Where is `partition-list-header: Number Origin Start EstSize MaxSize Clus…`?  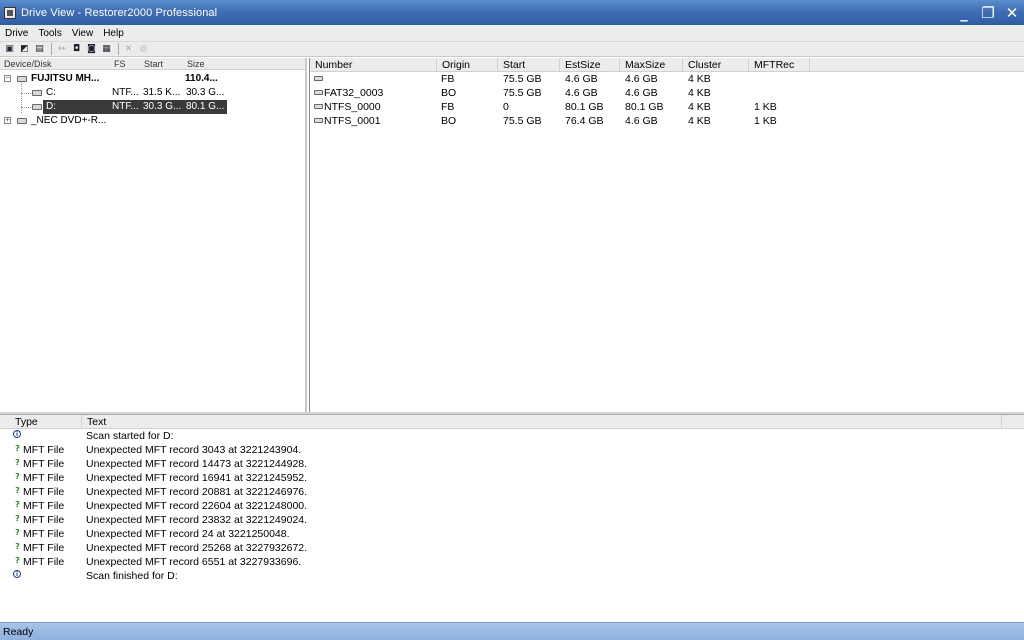
partition-list-header: Number Origin Start EstSize MaxSize Clus… is located at coordinates (667, 65).